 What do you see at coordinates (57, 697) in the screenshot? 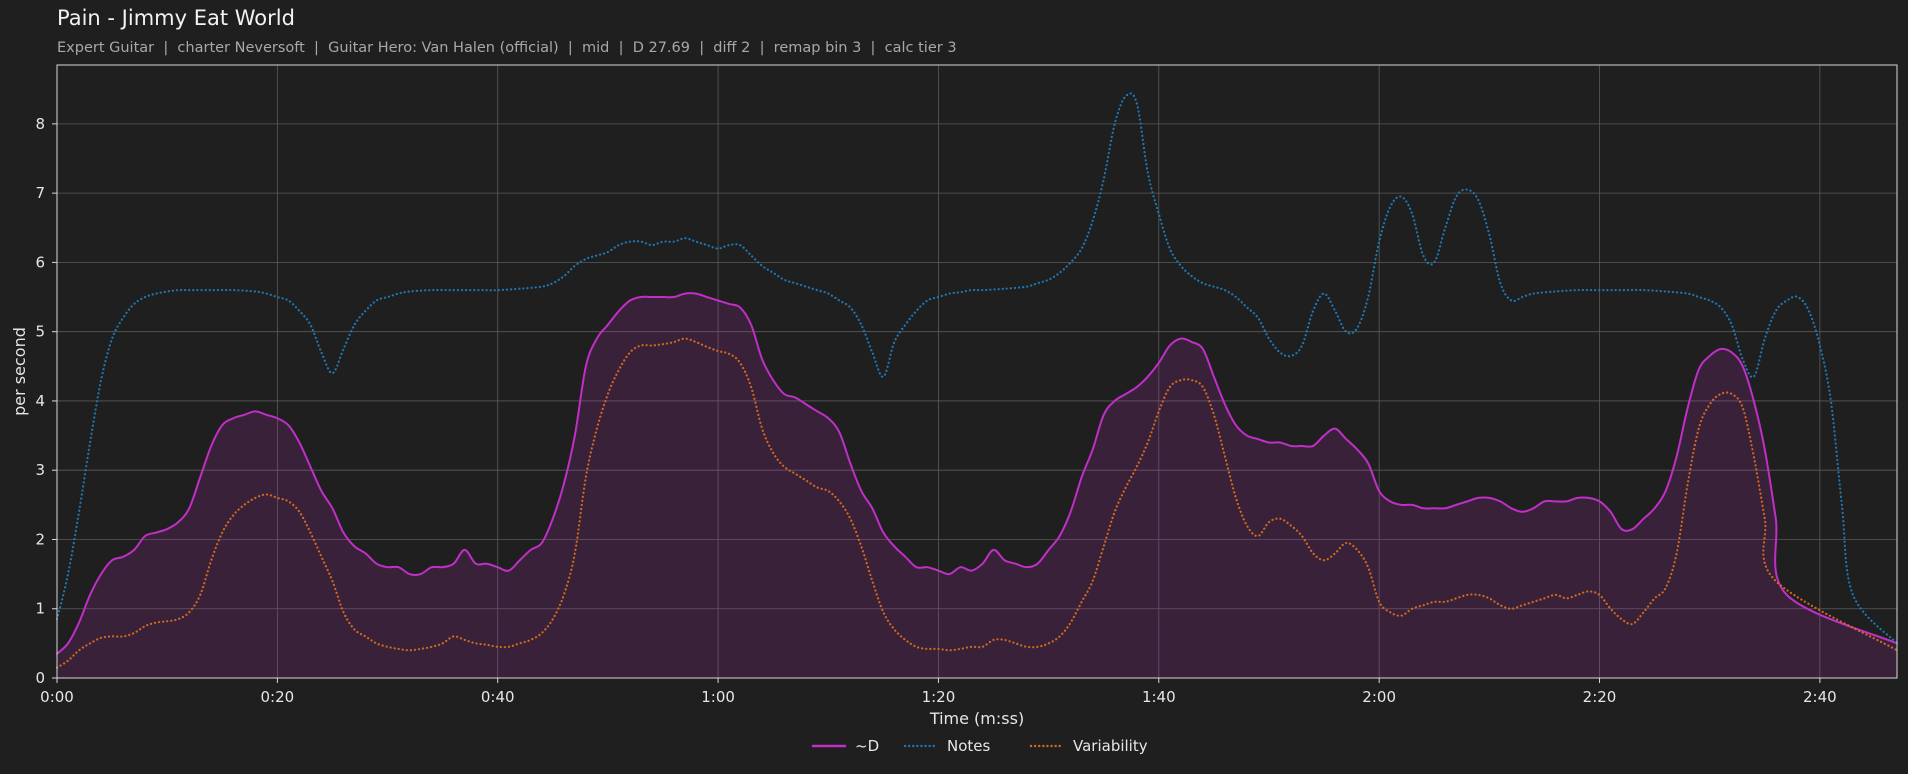
I see `x-tick-label: 0:00` at bounding box center [57, 697].